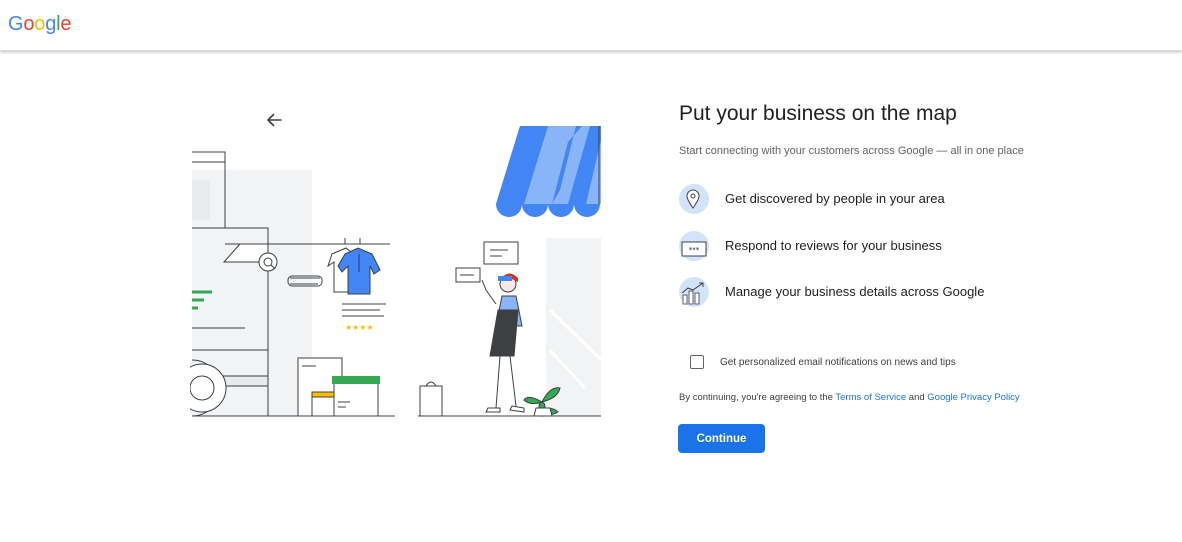 The image size is (1182, 542). I want to click on page-title: Put your business on the map, so click(818, 113).